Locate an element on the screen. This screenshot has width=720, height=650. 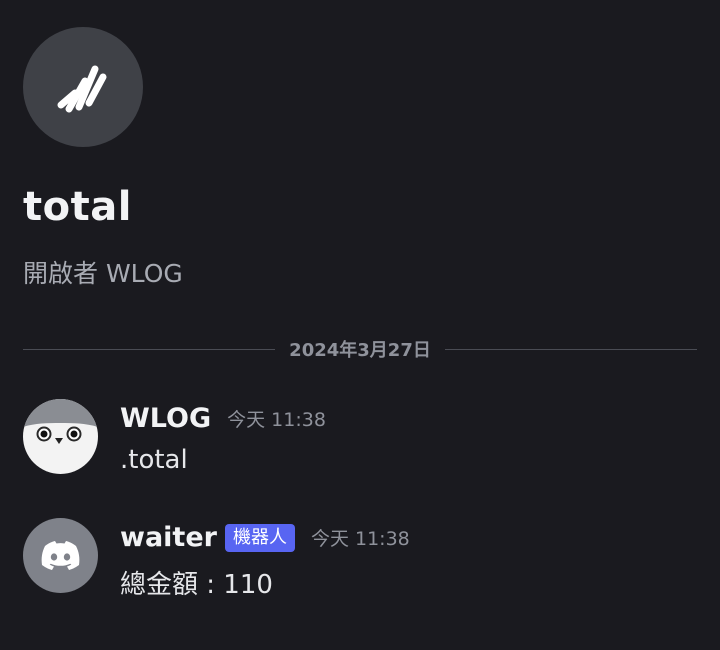
discord-logo-icon is located at coordinates (60, 555).